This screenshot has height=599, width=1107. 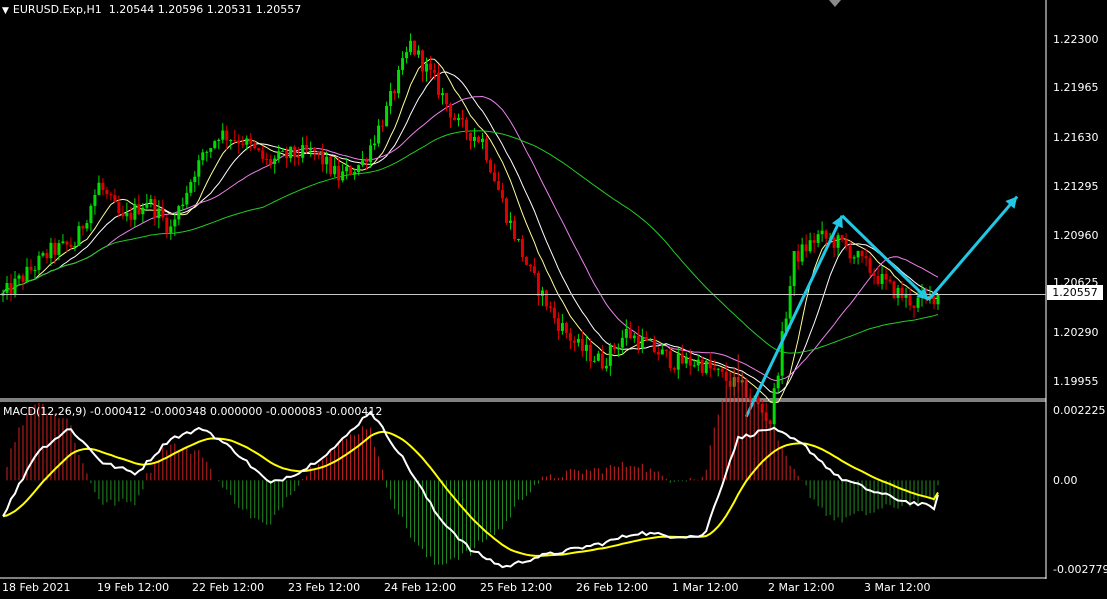 What do you see at coordinates (228, 587) in the screenshot?
I see `time-axis-tick: 22 Feb 12:00` at bounding box center [228, 587].